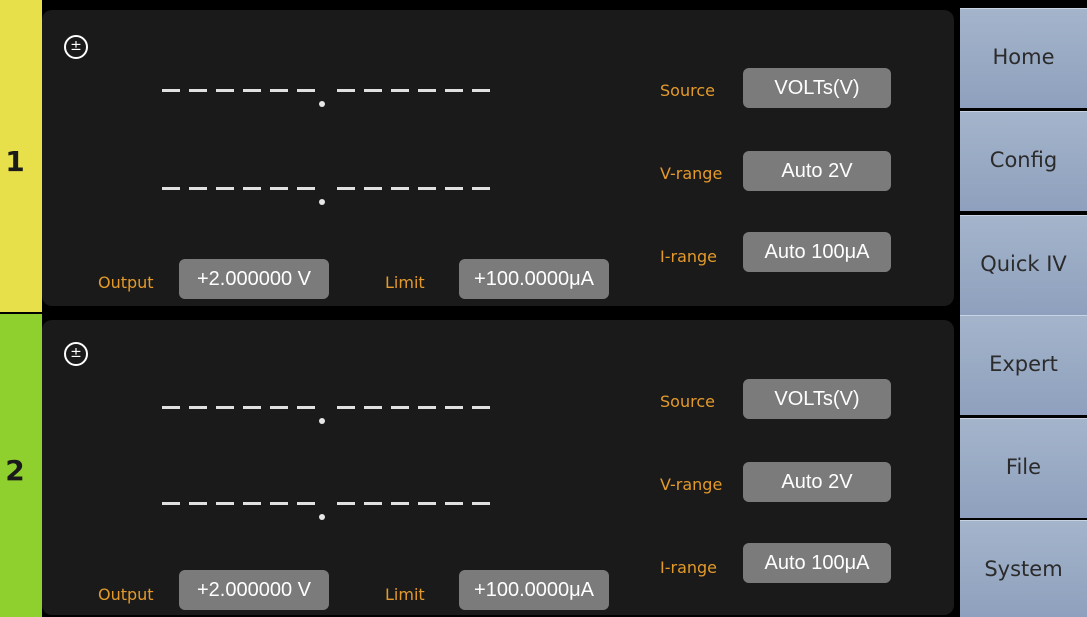 This screenshot has height=617, width=1087. I want to click on menu-expert-label: Expert, so click(1023, 364).